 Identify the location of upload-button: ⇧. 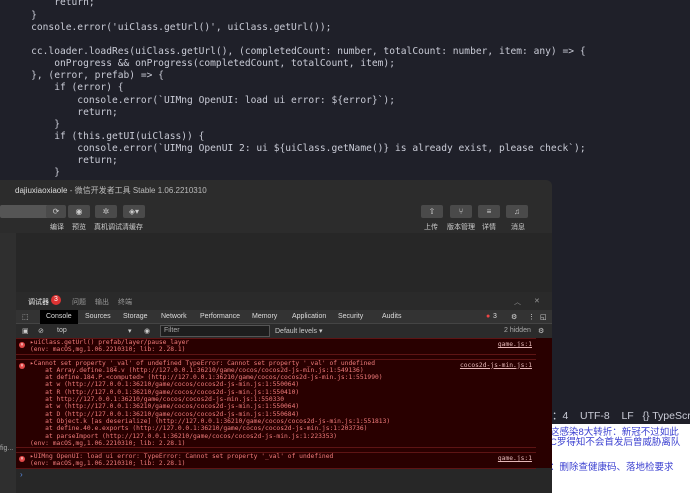
(432, 211).